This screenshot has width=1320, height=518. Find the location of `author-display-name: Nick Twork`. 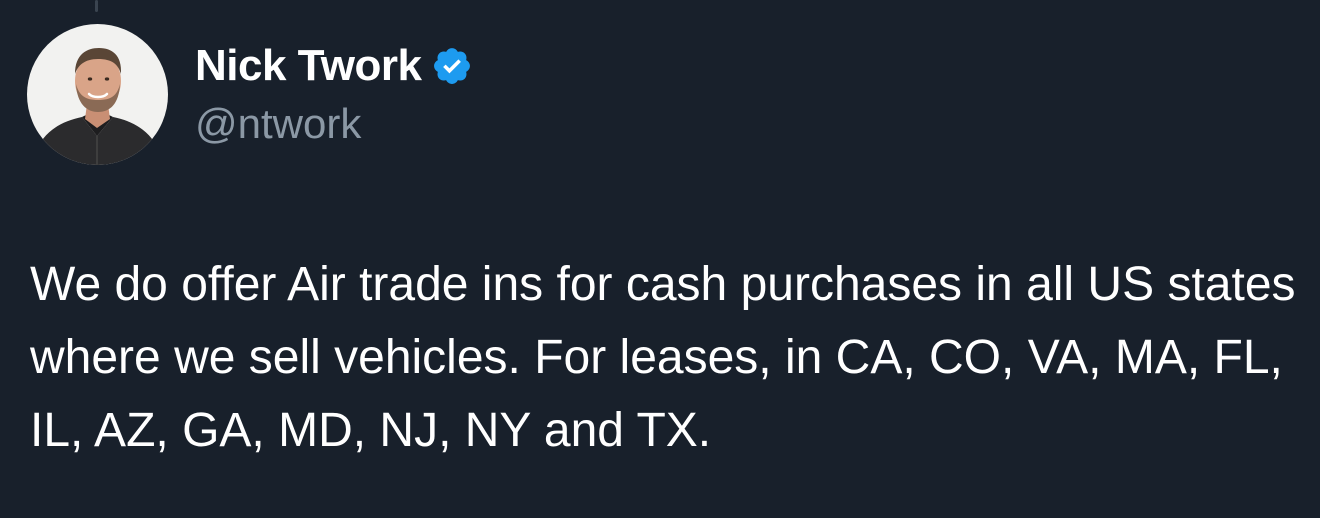

author-display-name: Nick Twork is located at coordinates (334, 66).